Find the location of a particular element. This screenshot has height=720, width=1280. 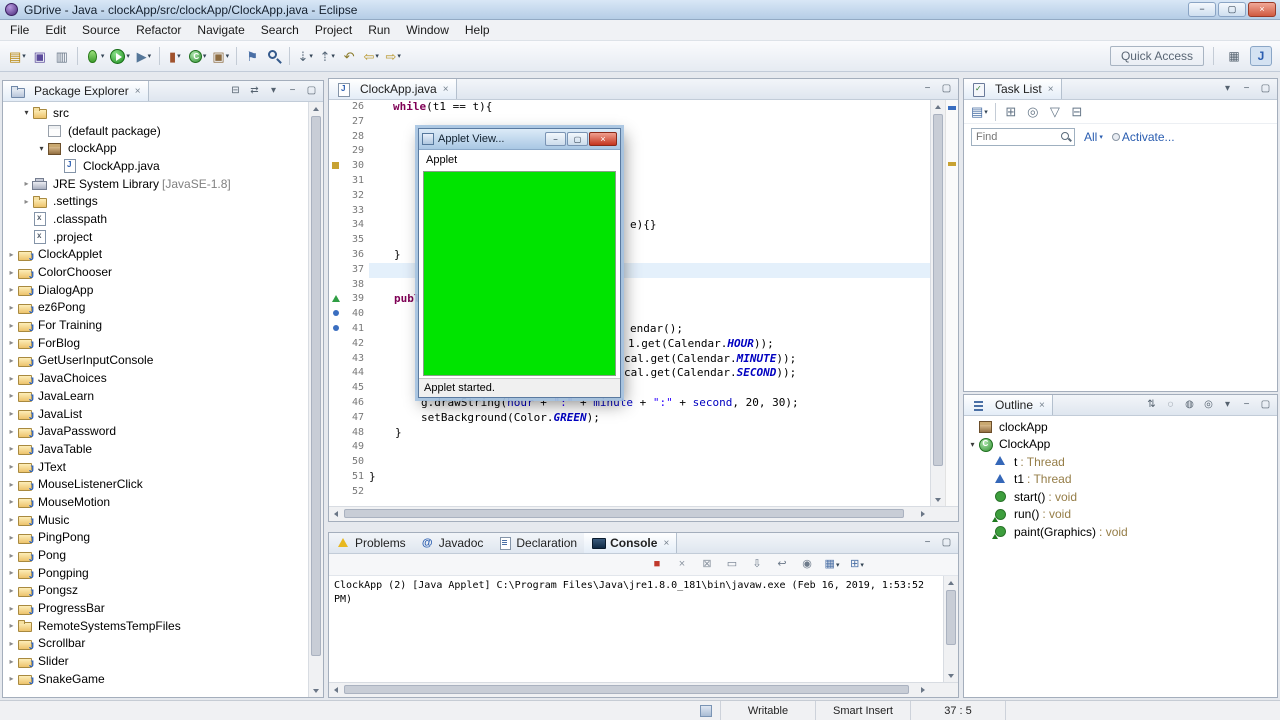

tree-item-javatable: ▸ JavaTable is located at coordinates (155, 449).